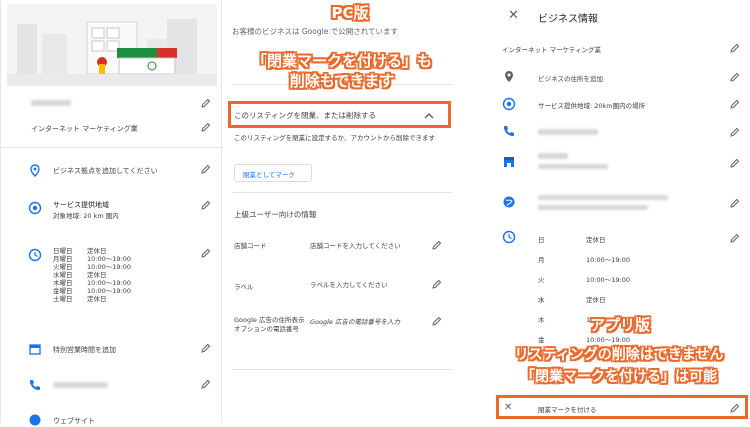 The image size is (750, 427). What do you see at coordinates (86, 216) in the screenshot?
I see `service-area-value: 対象地域: 20 km 圏内` at bounding box center [86, 216].